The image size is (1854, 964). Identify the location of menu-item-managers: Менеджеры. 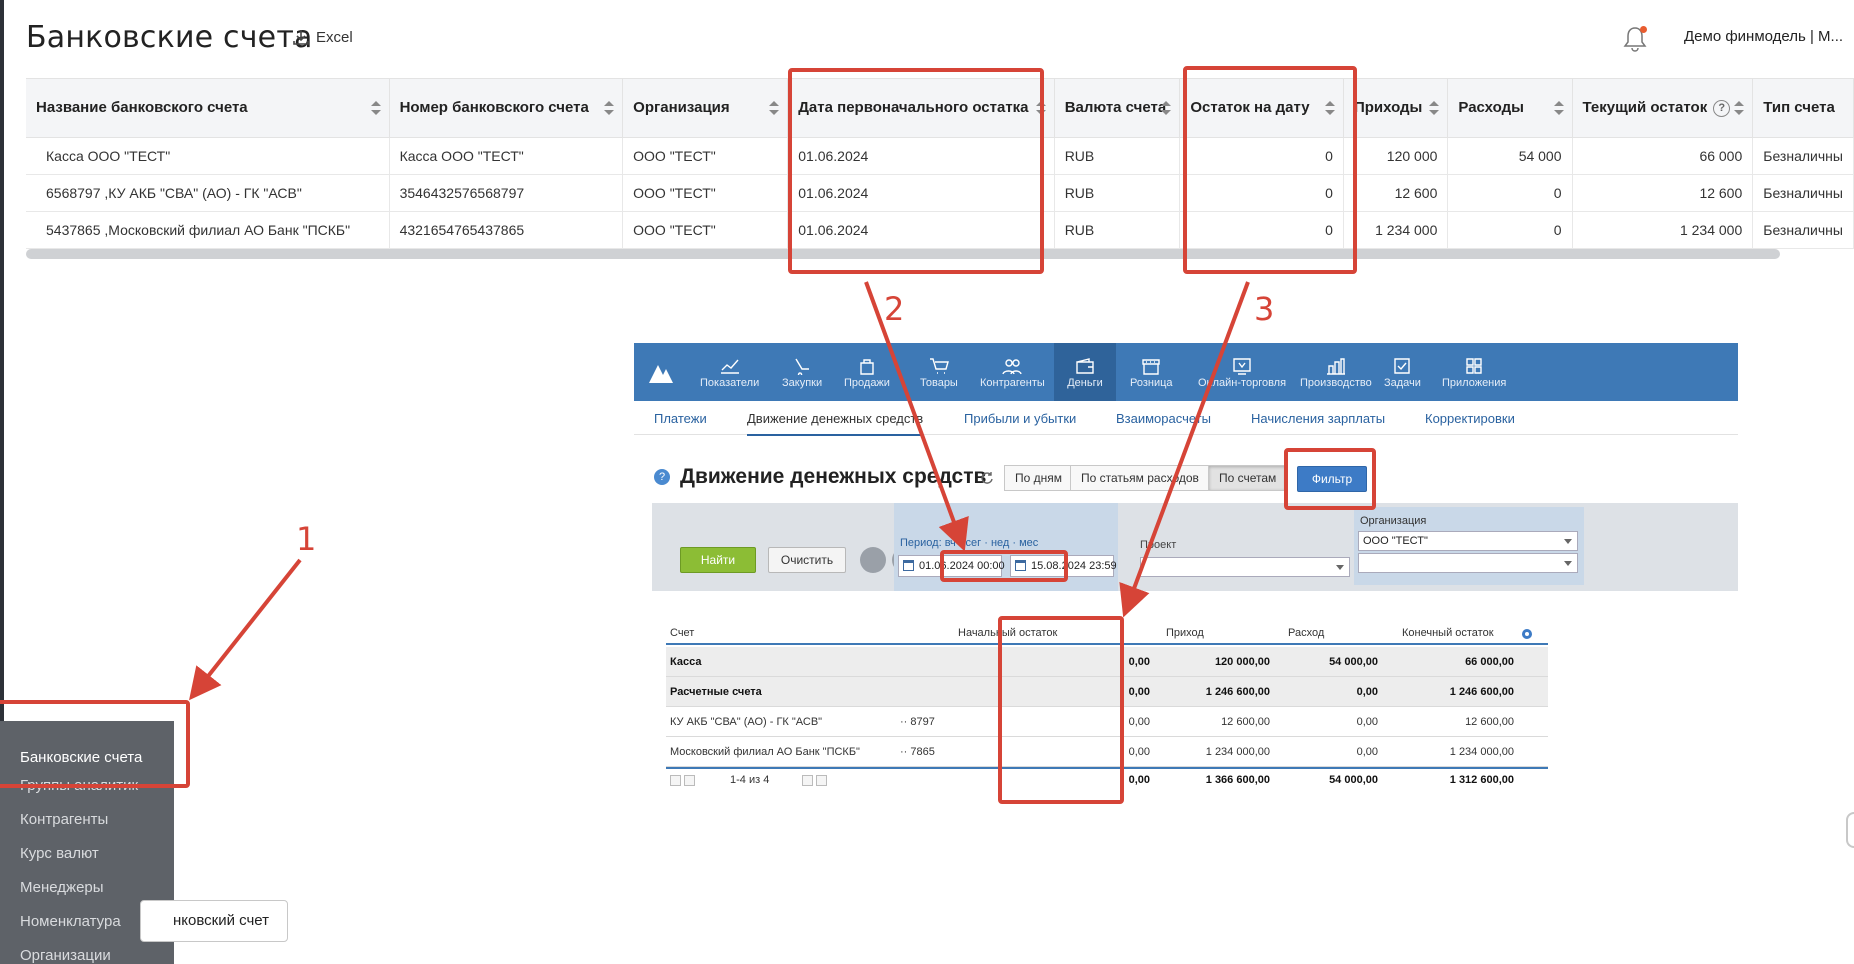
(62, 887).